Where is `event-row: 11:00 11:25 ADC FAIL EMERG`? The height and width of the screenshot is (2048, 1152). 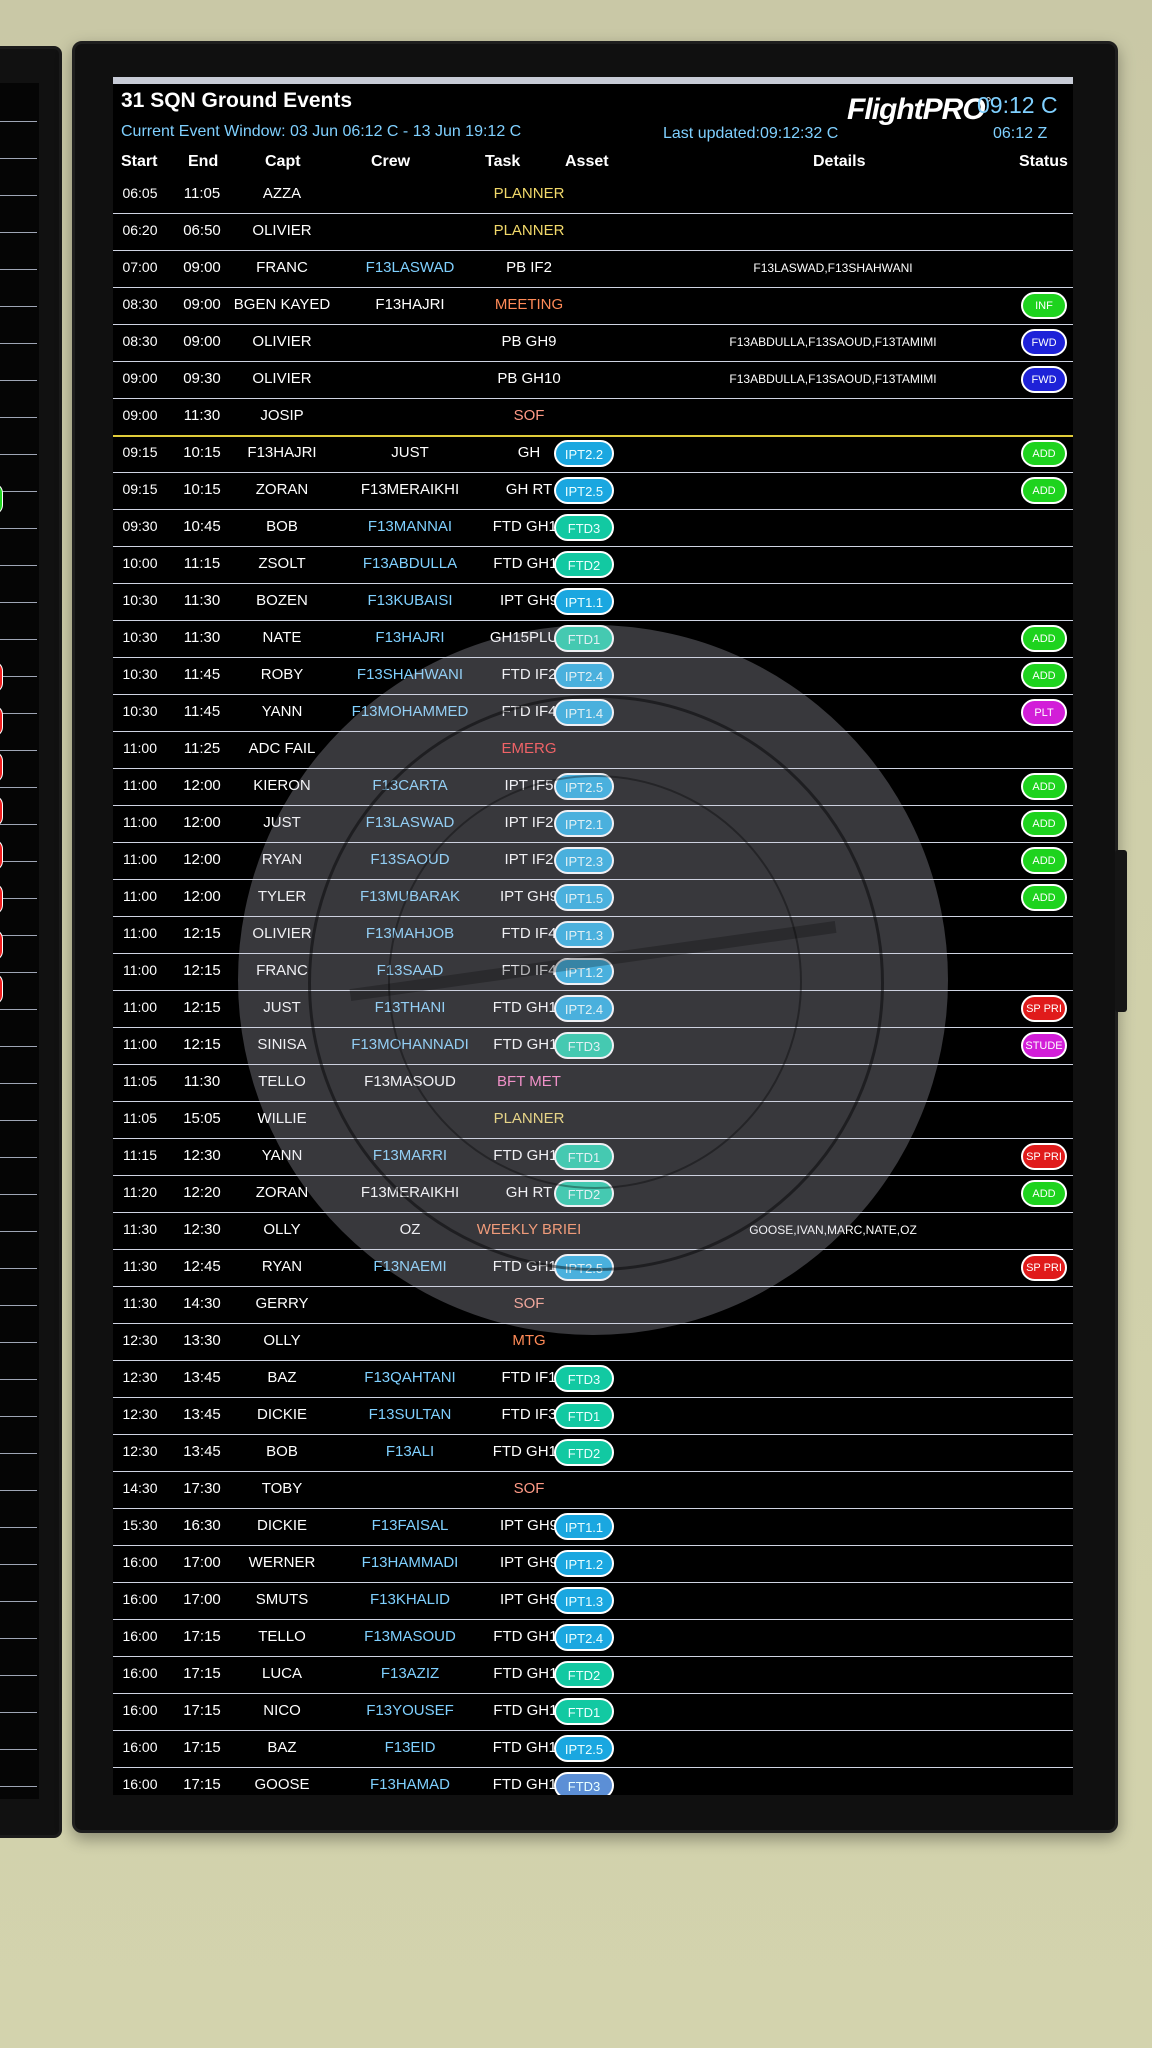 event-row: 11:00 11:25 ADC FAIL EMERG is located at coordinates (593, 750).